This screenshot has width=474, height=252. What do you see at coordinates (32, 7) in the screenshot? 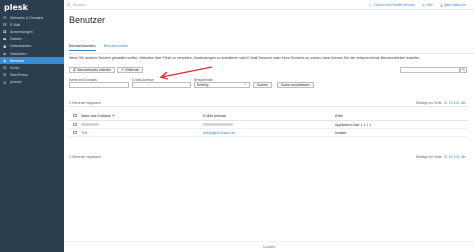
I see `plesk-logo: plesk` at bounding box center [32, 7].